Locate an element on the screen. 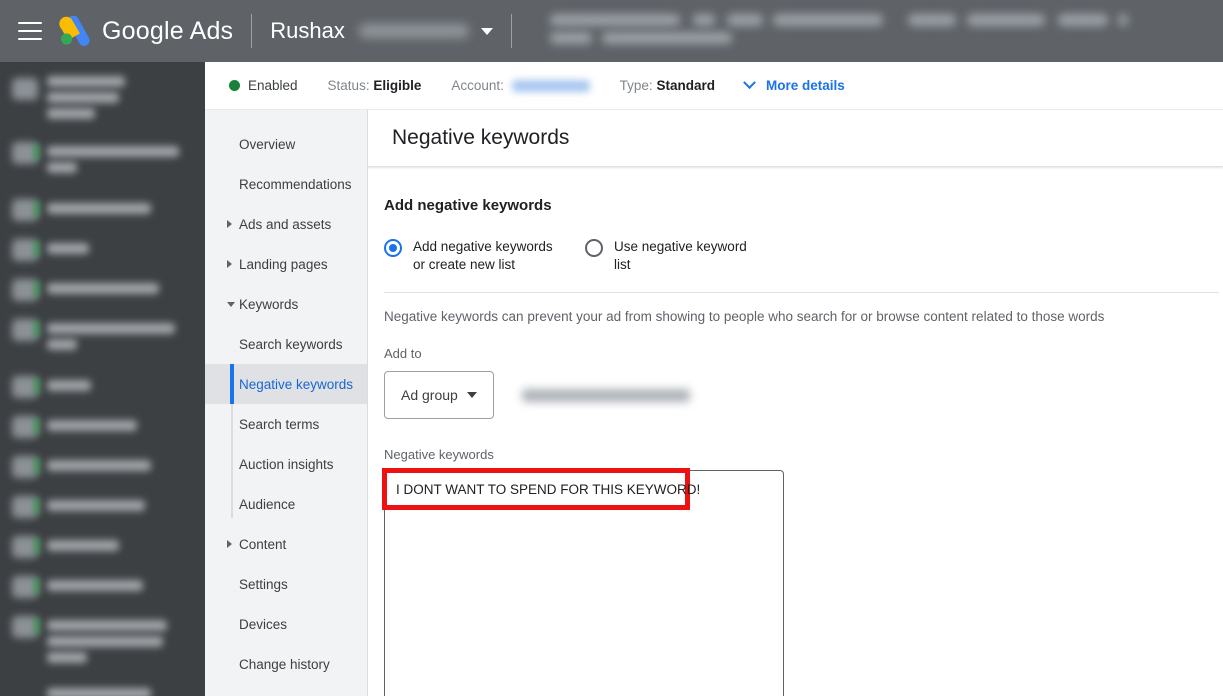 The image size is (1223, 696). nav-icon-redacted is located at coordinates (25, 89).